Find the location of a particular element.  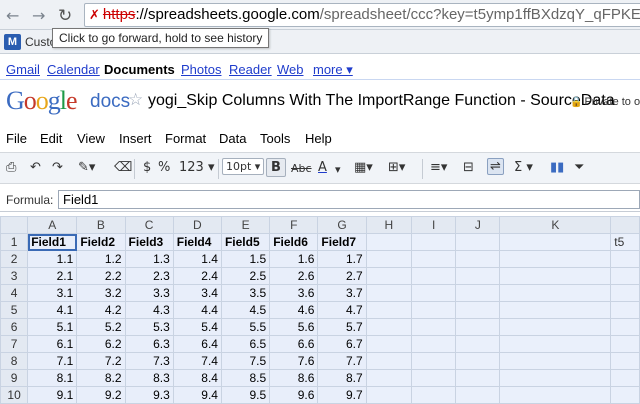

cell: 7.5 is located at coordinates (245, 361).